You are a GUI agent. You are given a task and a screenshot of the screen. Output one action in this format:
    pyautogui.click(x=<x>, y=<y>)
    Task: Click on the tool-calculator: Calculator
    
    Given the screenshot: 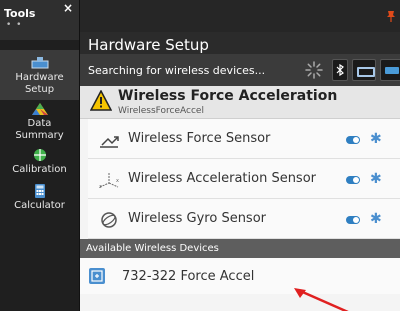 What is the action you would take?
    pyautogui.click(x=39, y=198)
    